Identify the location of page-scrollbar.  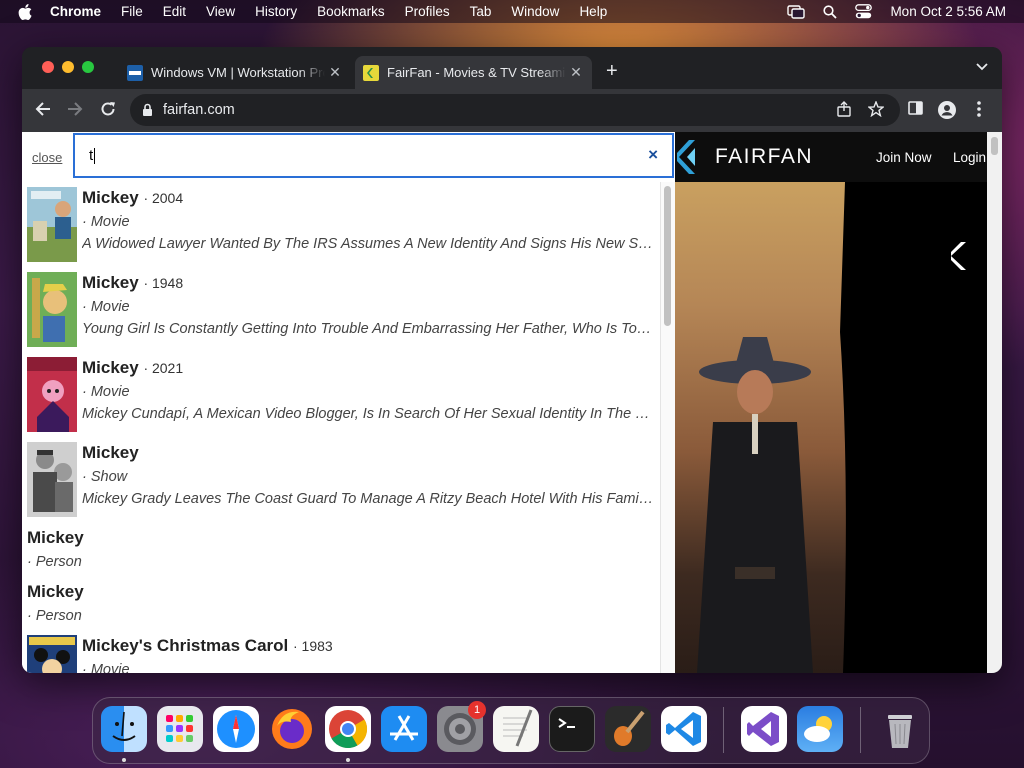
(994, 402).